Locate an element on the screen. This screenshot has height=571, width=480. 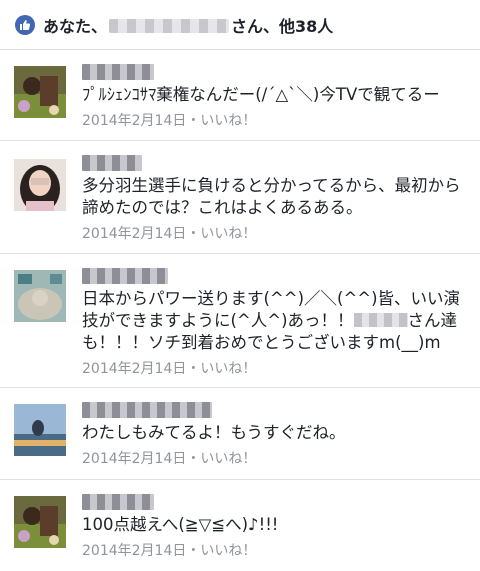
likes-summary: あなた、 さん、他38人 is located at coordinates (240, 25).